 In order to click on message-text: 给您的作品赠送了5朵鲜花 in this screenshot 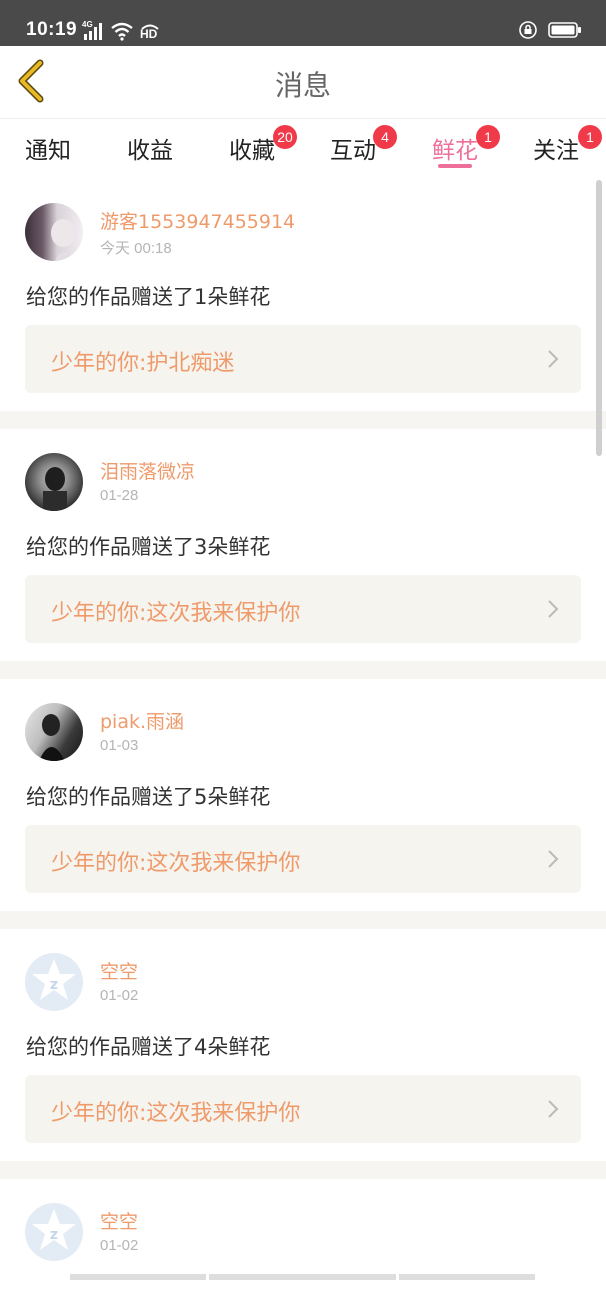, I will do `click(148, 797)`.